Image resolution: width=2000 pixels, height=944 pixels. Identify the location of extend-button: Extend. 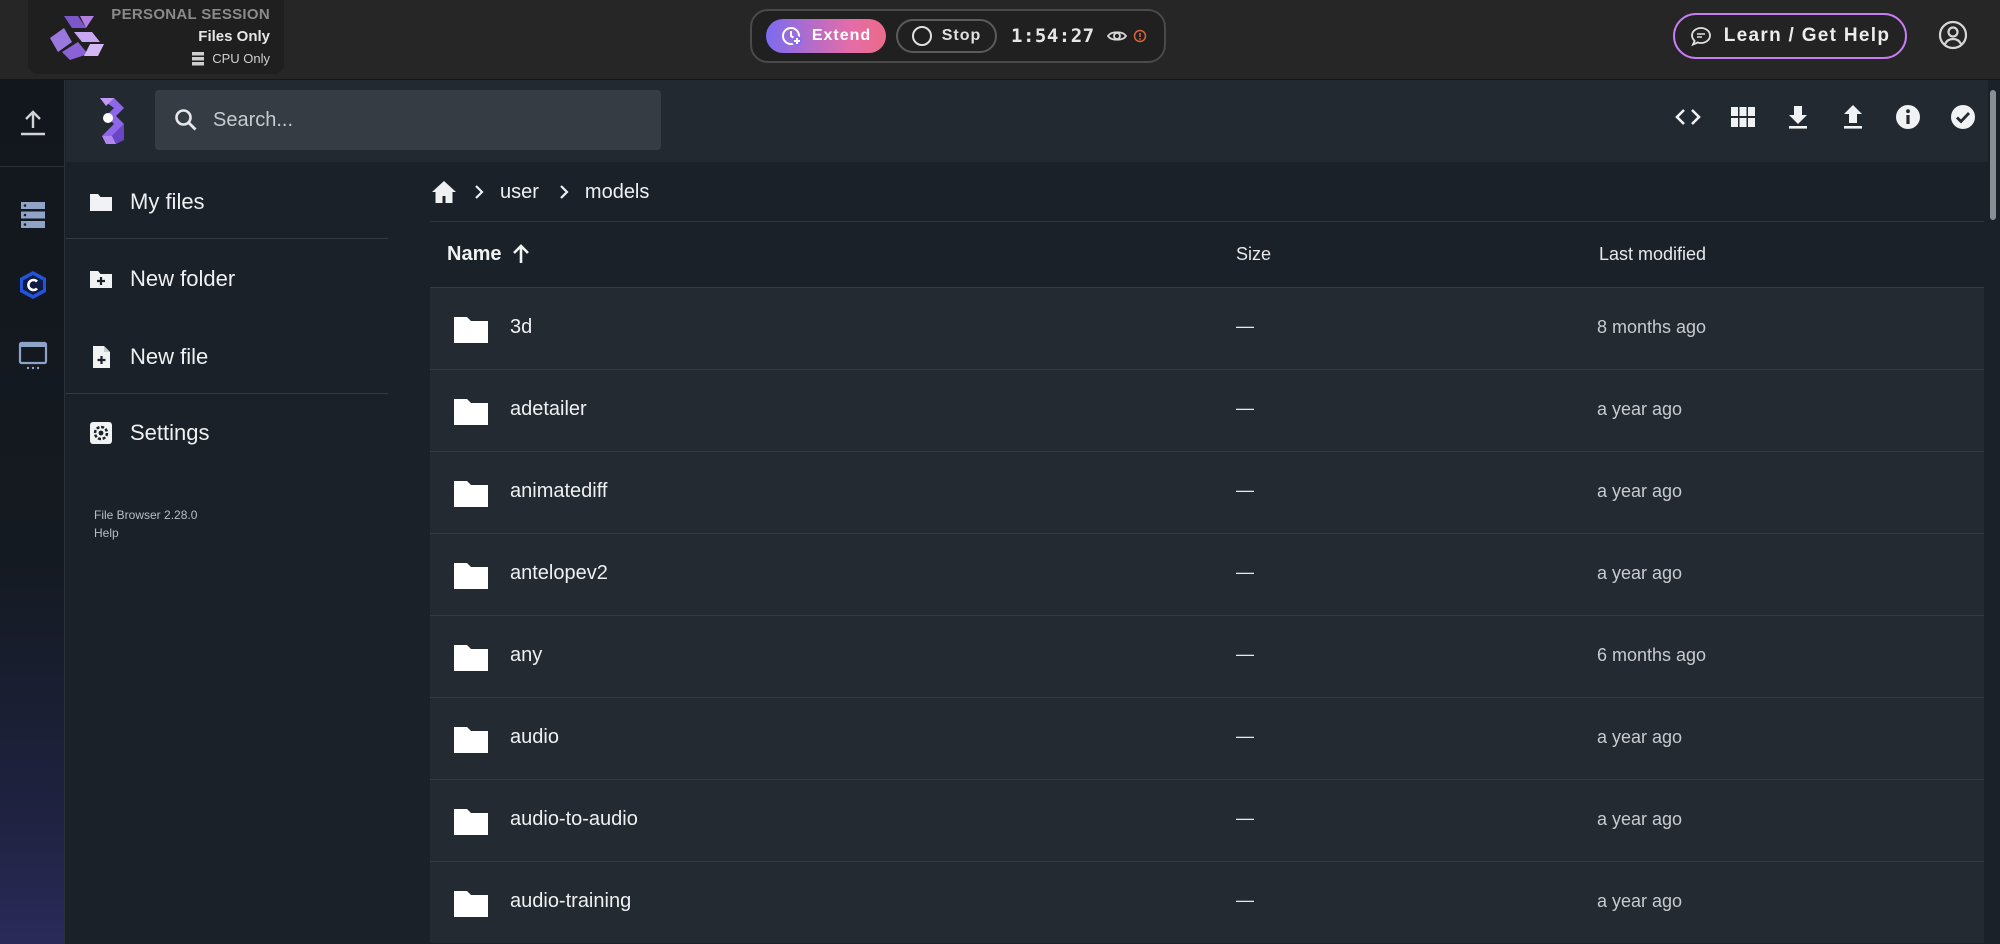
(826, 36).